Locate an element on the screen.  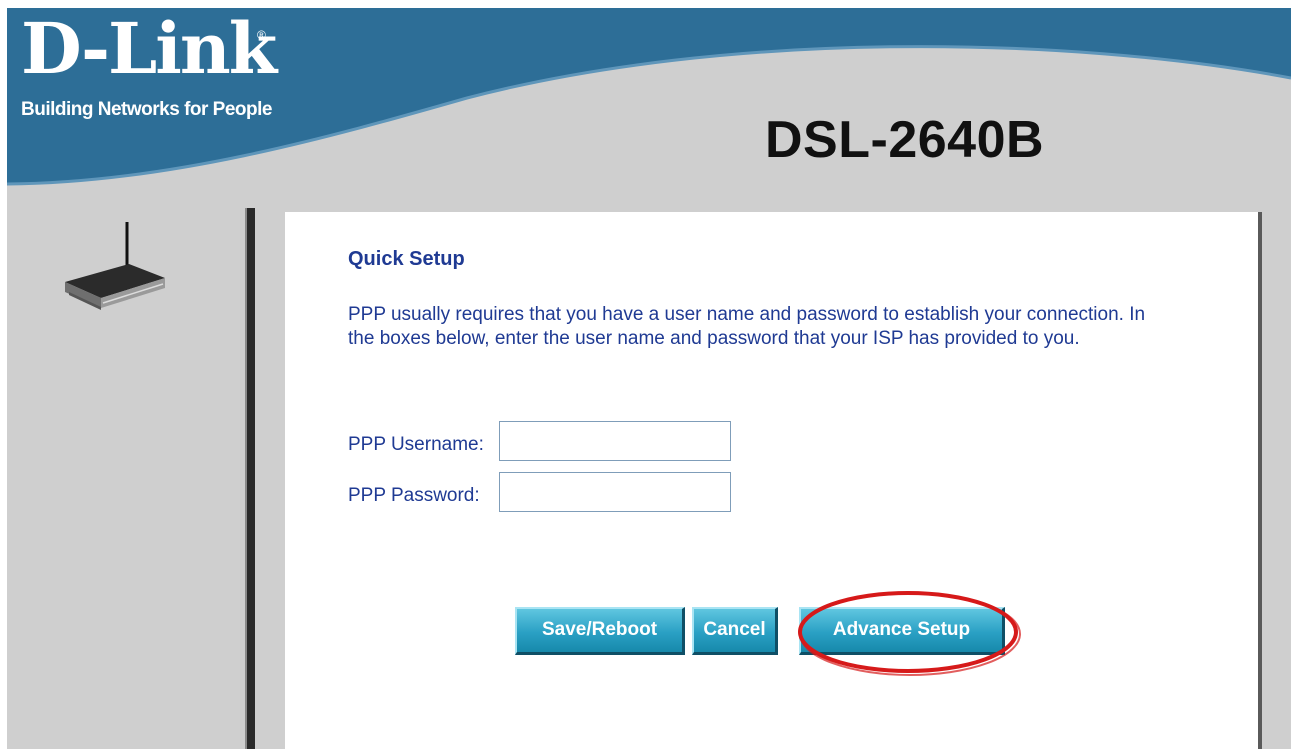
save-reboot-button: Save/Reboot is located at coordinates (600, 631).